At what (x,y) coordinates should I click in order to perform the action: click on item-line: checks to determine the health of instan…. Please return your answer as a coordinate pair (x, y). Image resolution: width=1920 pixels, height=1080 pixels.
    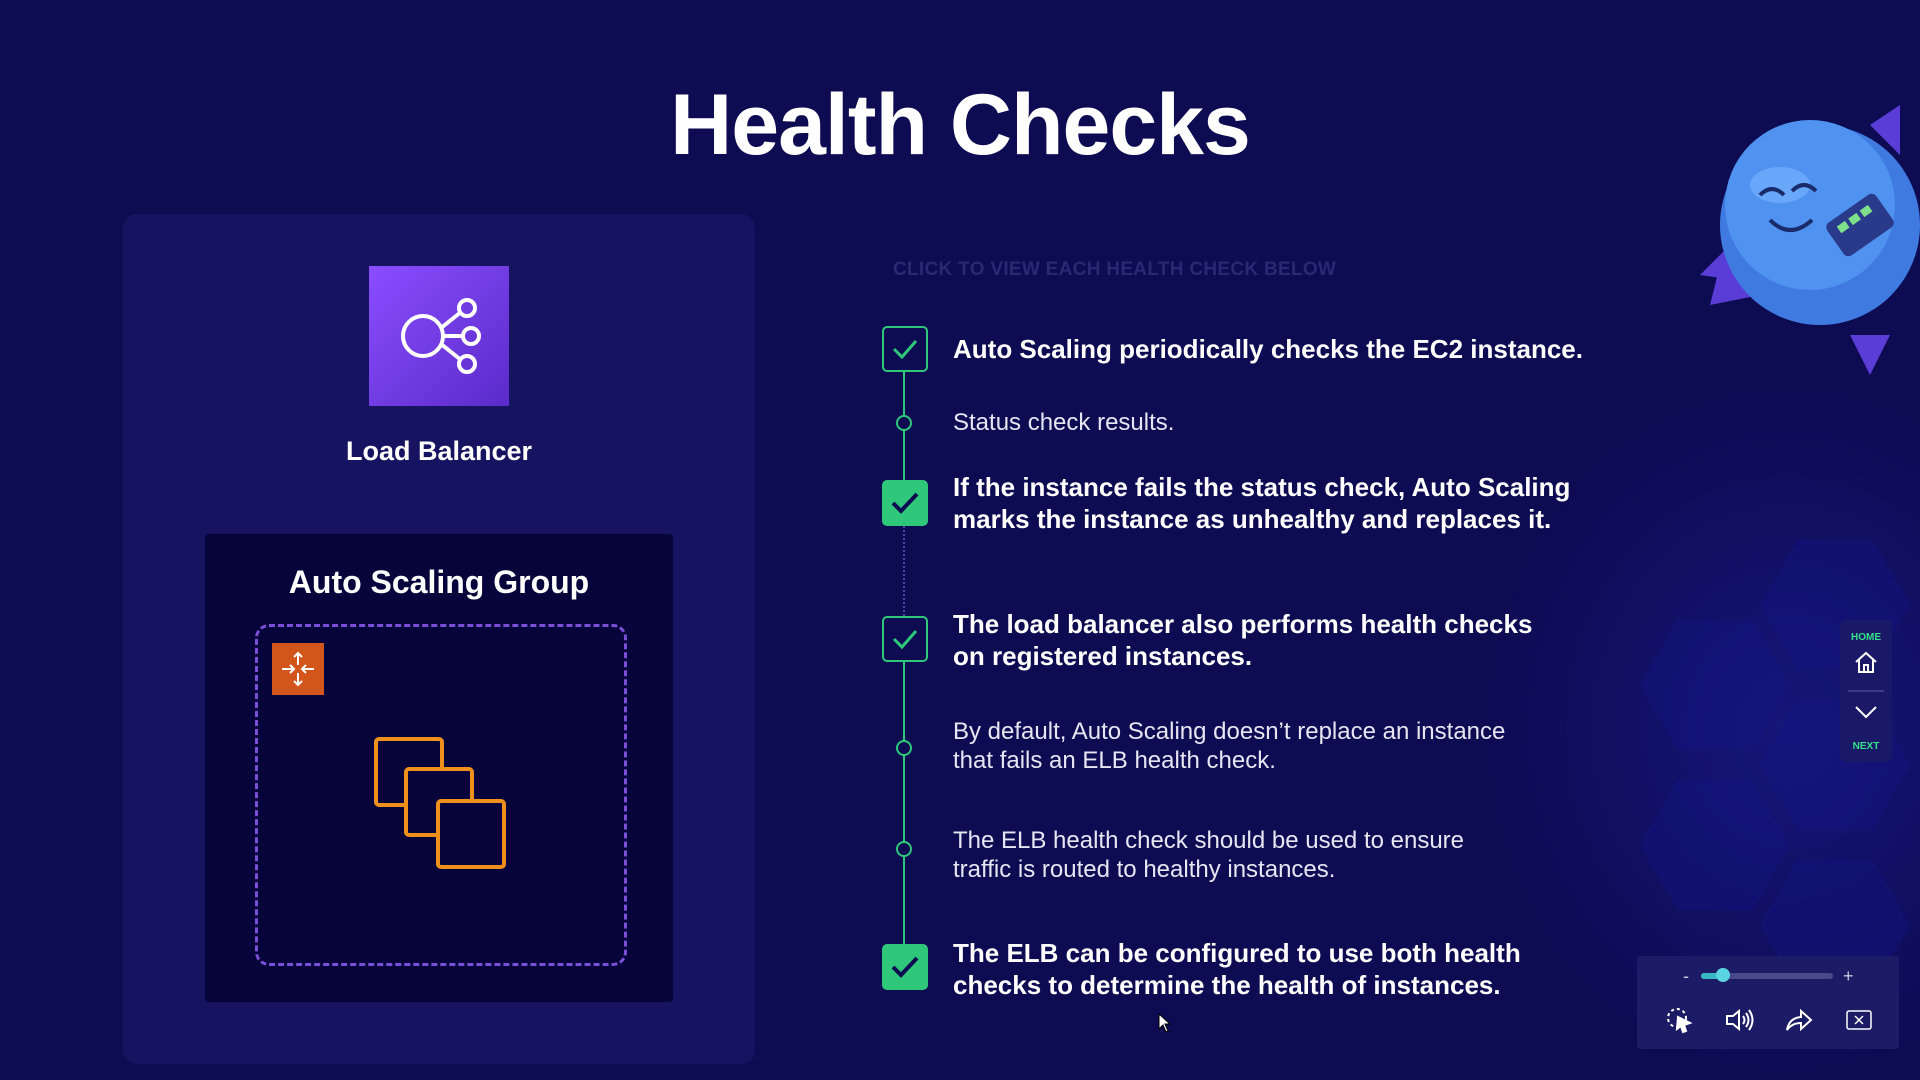
    Looking at the image, I should click on (1227, 985).